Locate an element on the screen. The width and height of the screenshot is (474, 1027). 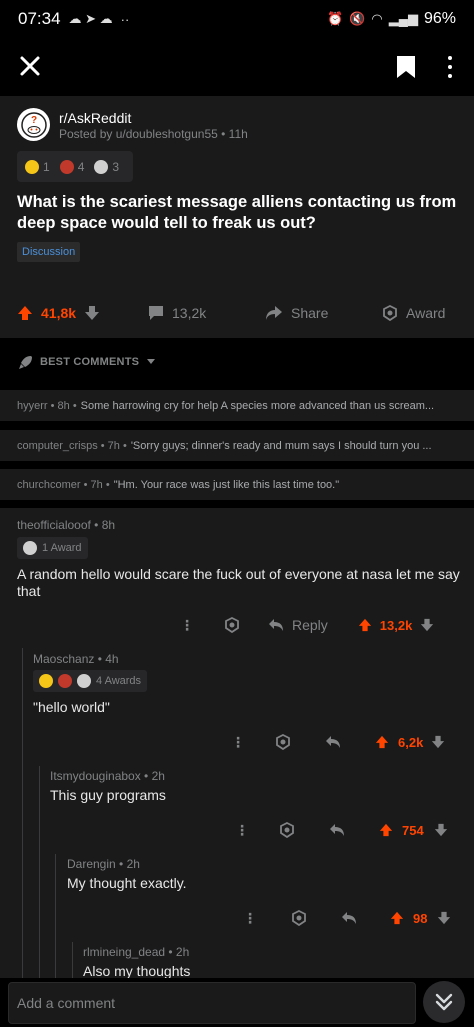
chevron-down-icon is located at coordinates (151, 361).